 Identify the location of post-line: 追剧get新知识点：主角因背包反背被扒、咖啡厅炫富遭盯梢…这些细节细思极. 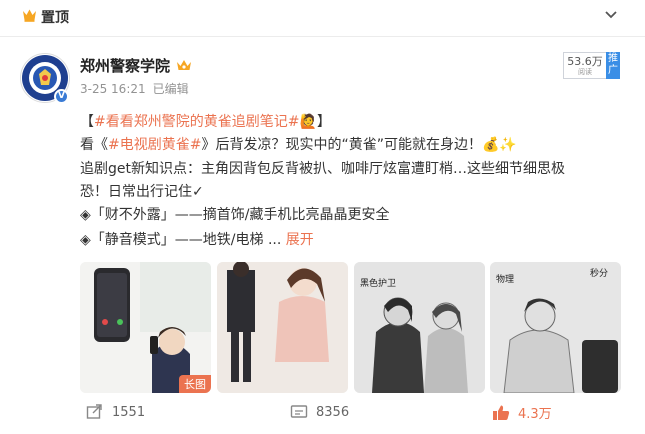
(322, 169).